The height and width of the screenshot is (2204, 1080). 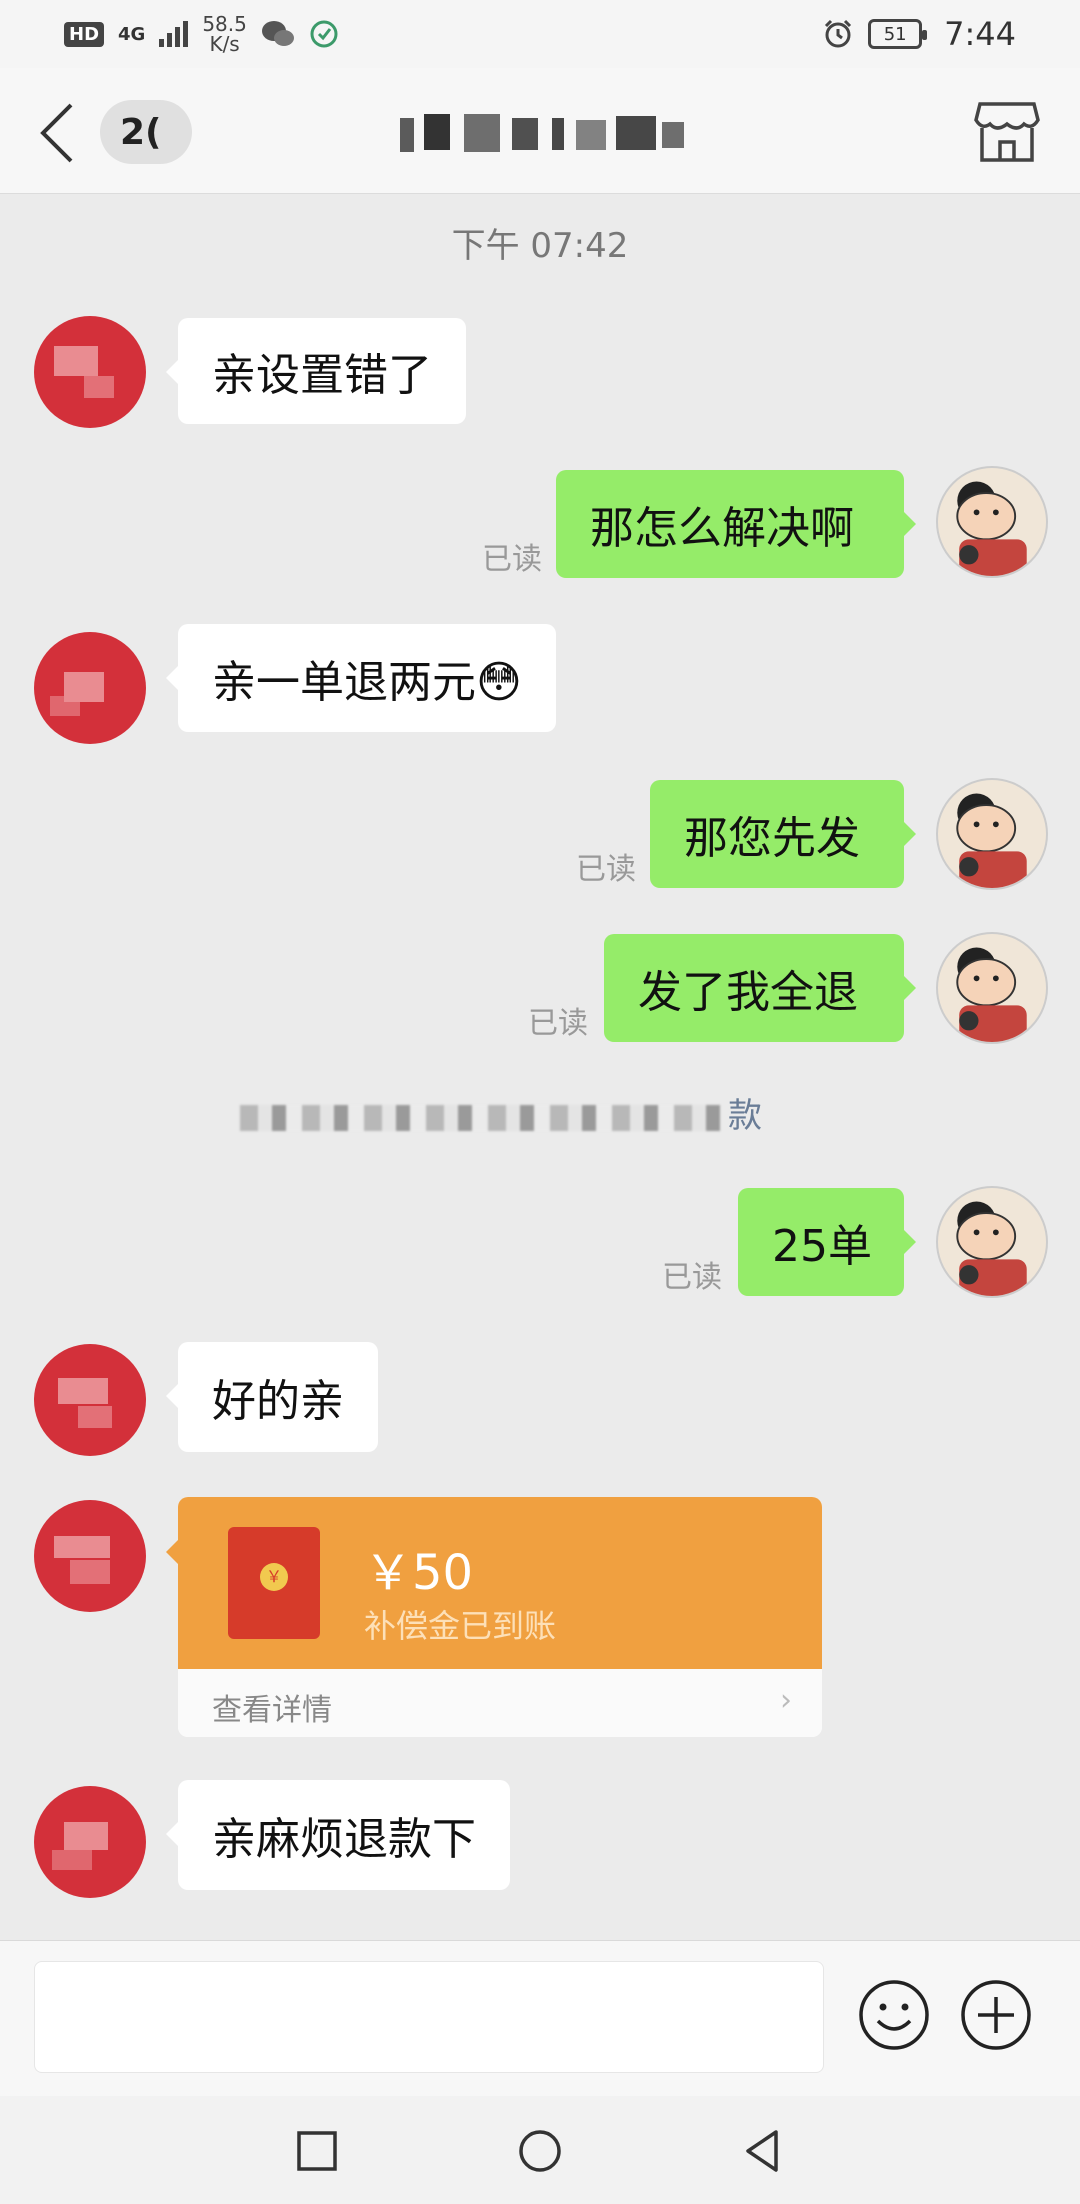 What do you see at coordinates (367, 682) in the screenshot?
I see `message-text: 亲一单退两元😳` at bounding box center [367, 682].